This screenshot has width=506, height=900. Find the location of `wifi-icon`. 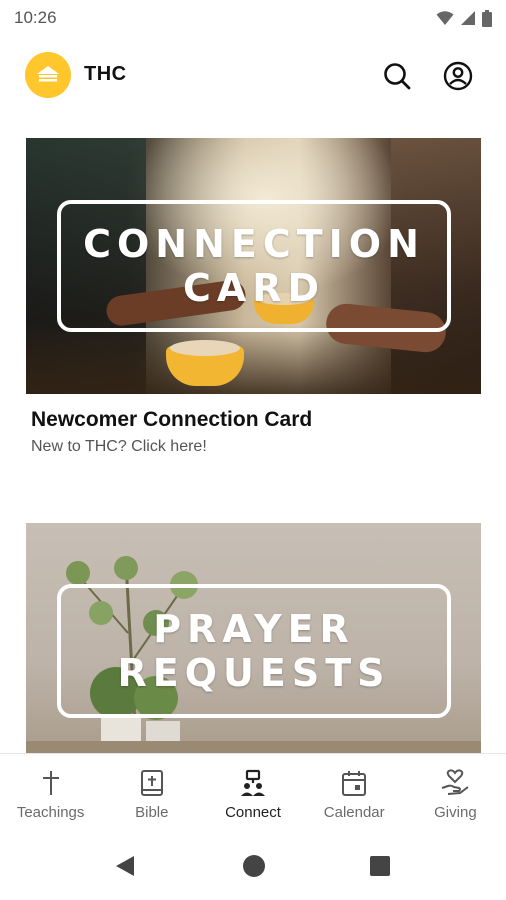

wifi-icon is located at coordinates (445, 18).